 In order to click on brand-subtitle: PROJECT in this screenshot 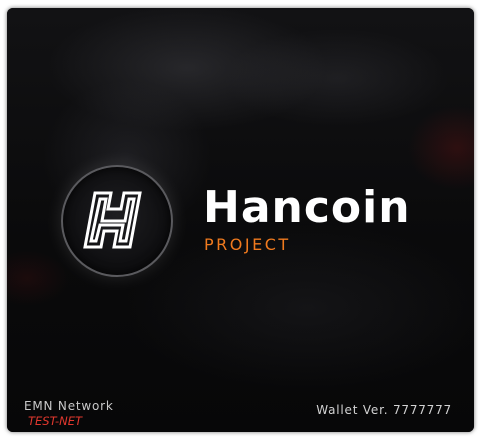, I will do `click(247, 244)`.